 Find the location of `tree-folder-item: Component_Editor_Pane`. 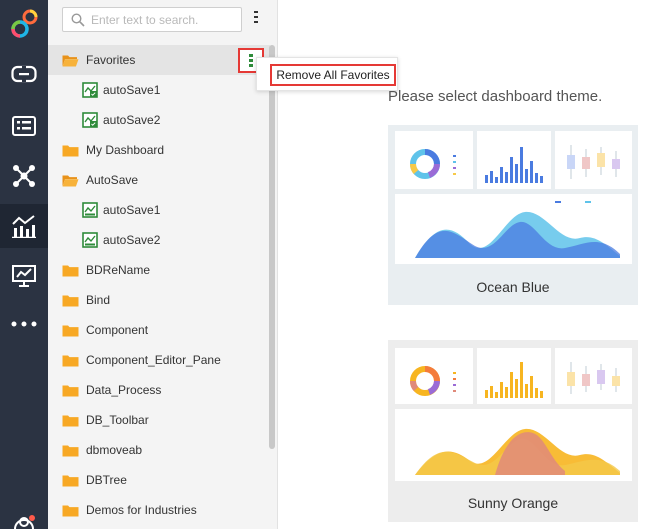

tree-folder-item: Component_Editor_Pane is located at coordinates (159, 360).